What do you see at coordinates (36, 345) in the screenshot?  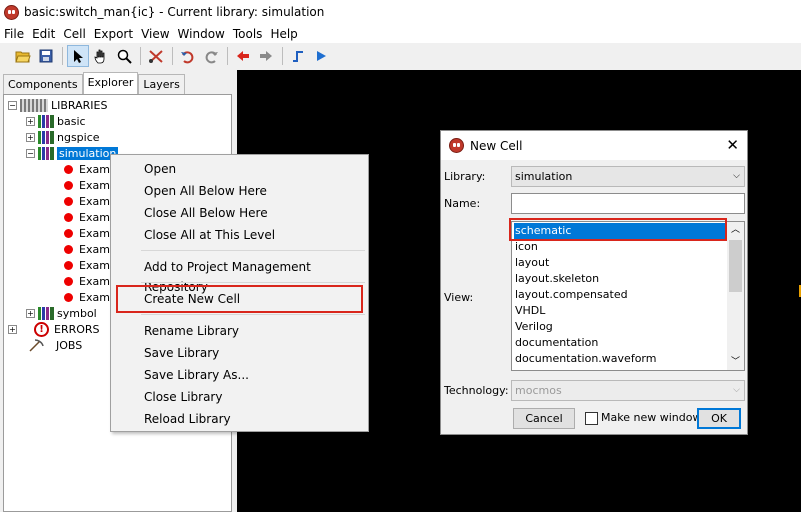 I see `pickaxe-icon` at bounding box center [36, 345].